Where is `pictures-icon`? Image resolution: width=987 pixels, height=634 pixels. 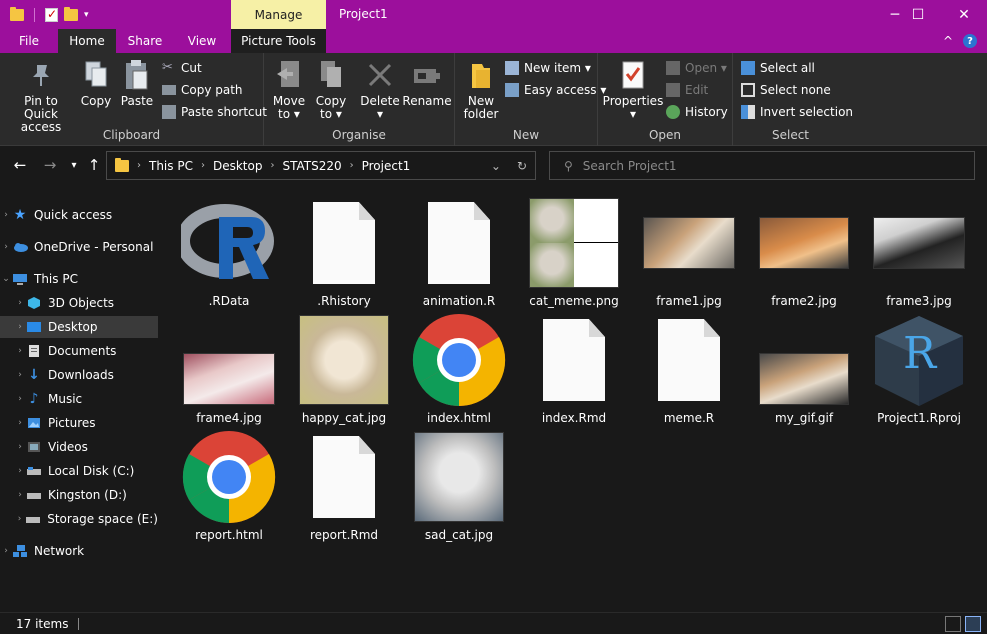 pictures-icon is located at coordinates (34, 423).